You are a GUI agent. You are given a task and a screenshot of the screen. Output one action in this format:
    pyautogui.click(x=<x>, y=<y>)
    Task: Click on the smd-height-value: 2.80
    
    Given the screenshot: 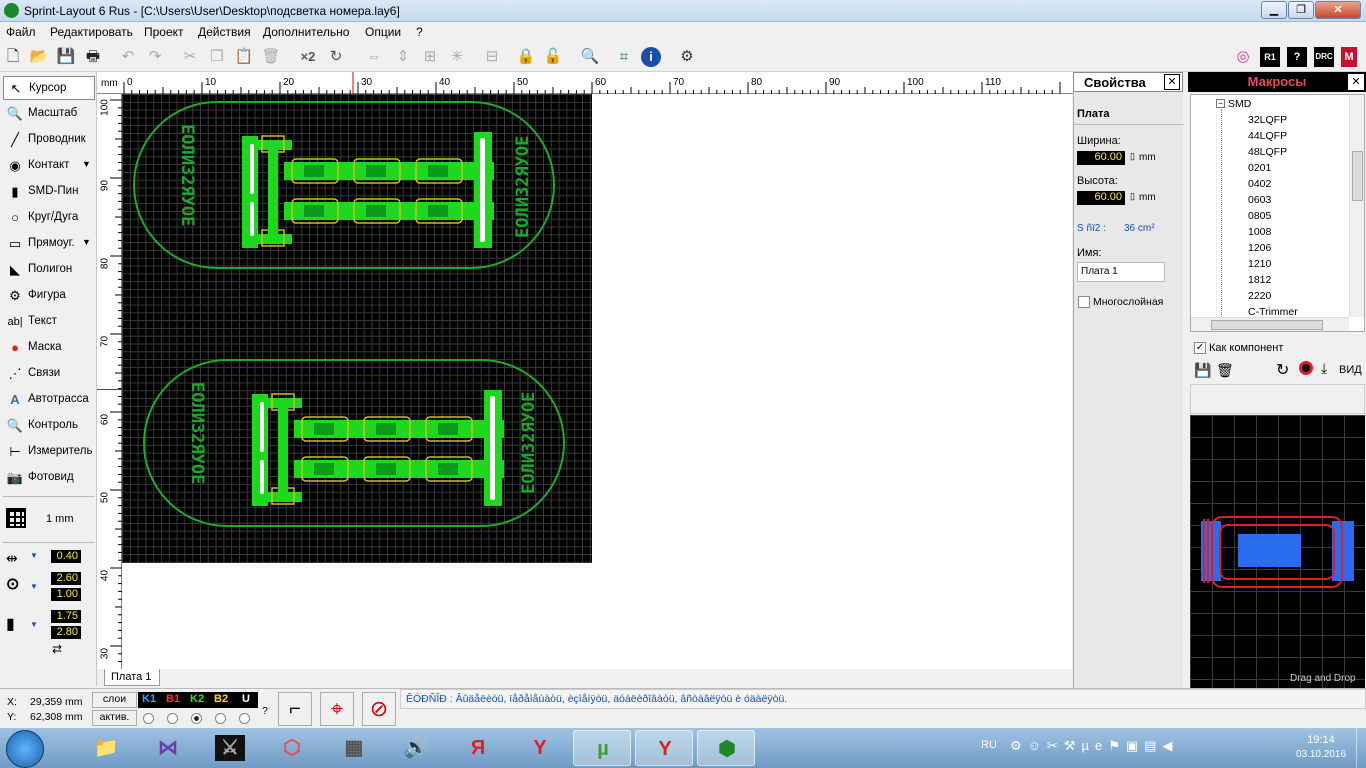 What is the action you would take?
    pyautogui.click(x=66, y=632)
    